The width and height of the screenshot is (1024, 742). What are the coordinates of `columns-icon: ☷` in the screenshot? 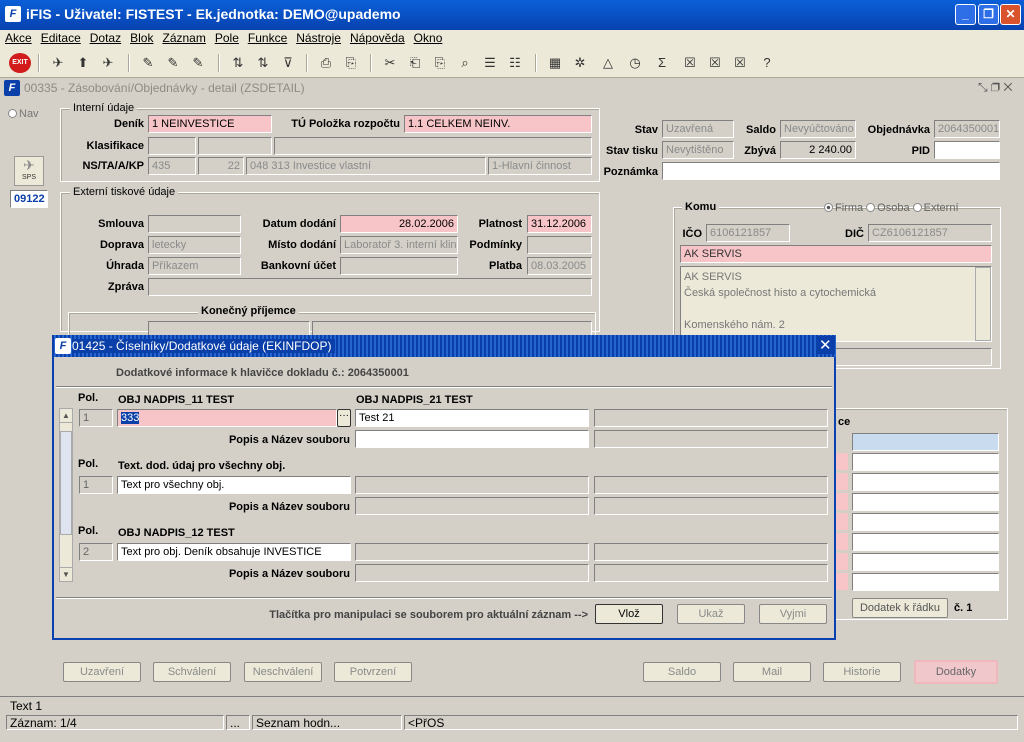 It's located at (515, 63).